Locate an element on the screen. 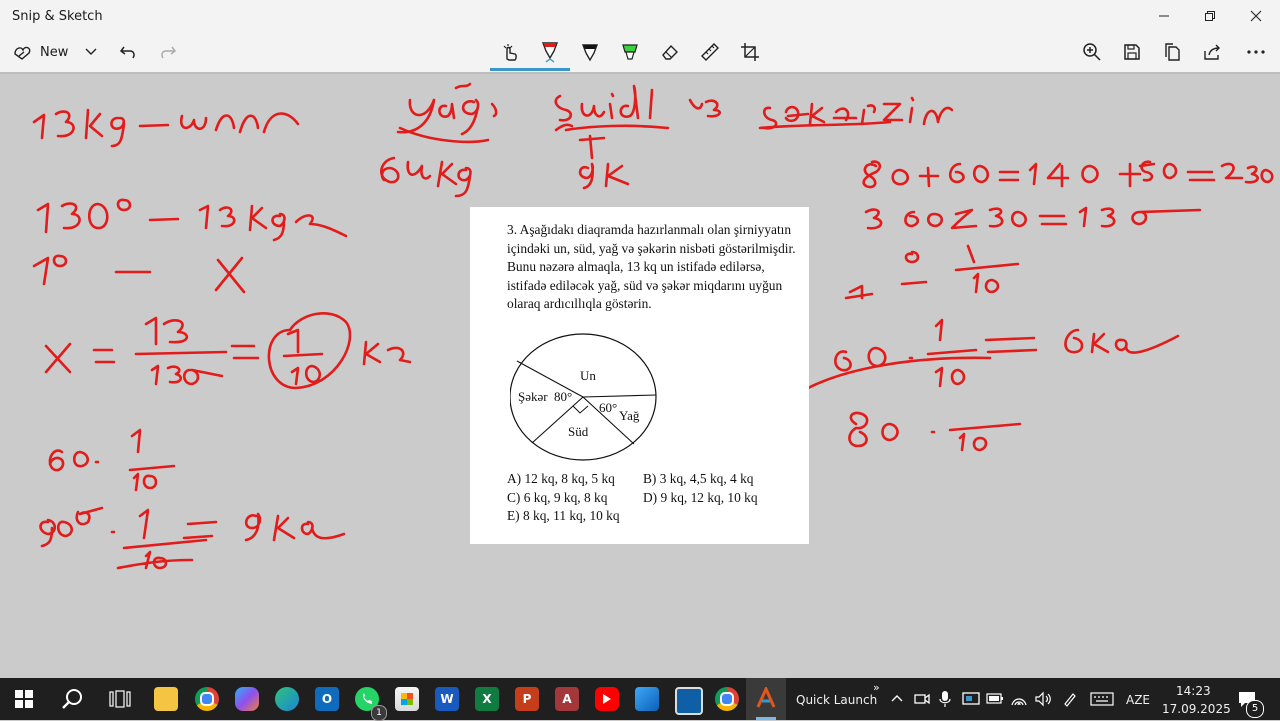 This screenshot has width=1280, height=721. excel-icon: X is located at coordinates (487, 699).